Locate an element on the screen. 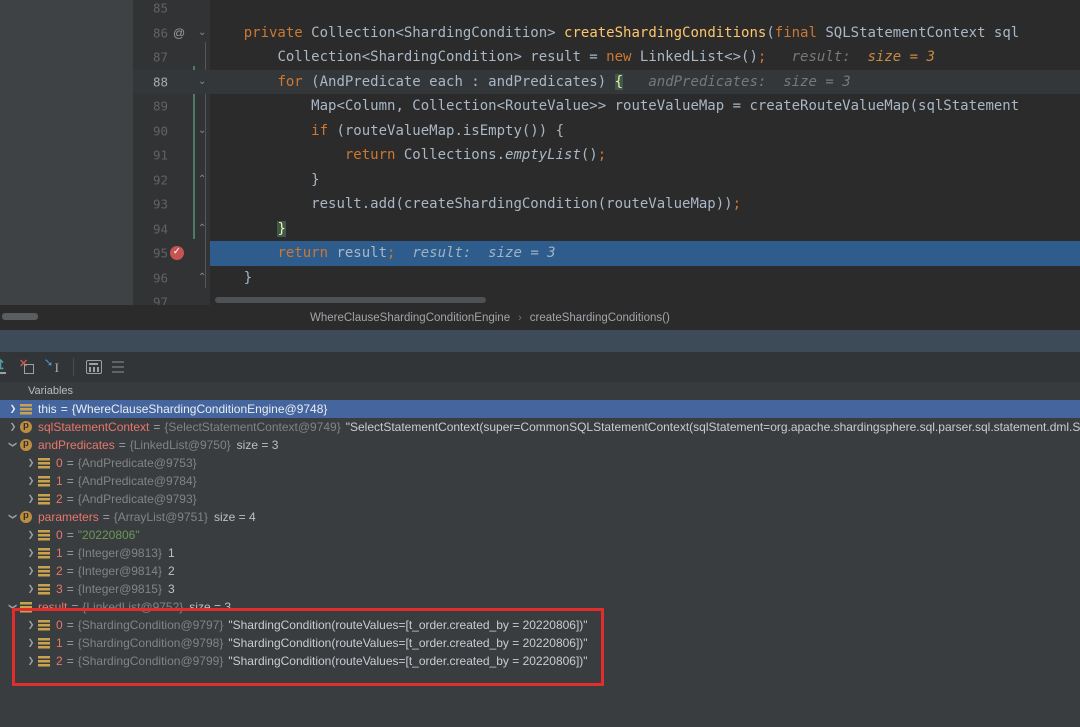 Image resolution: width=1080 pixels, height=727 pixels. gutter-cell: 94 ⌃ is located at coordinates (171, 229).